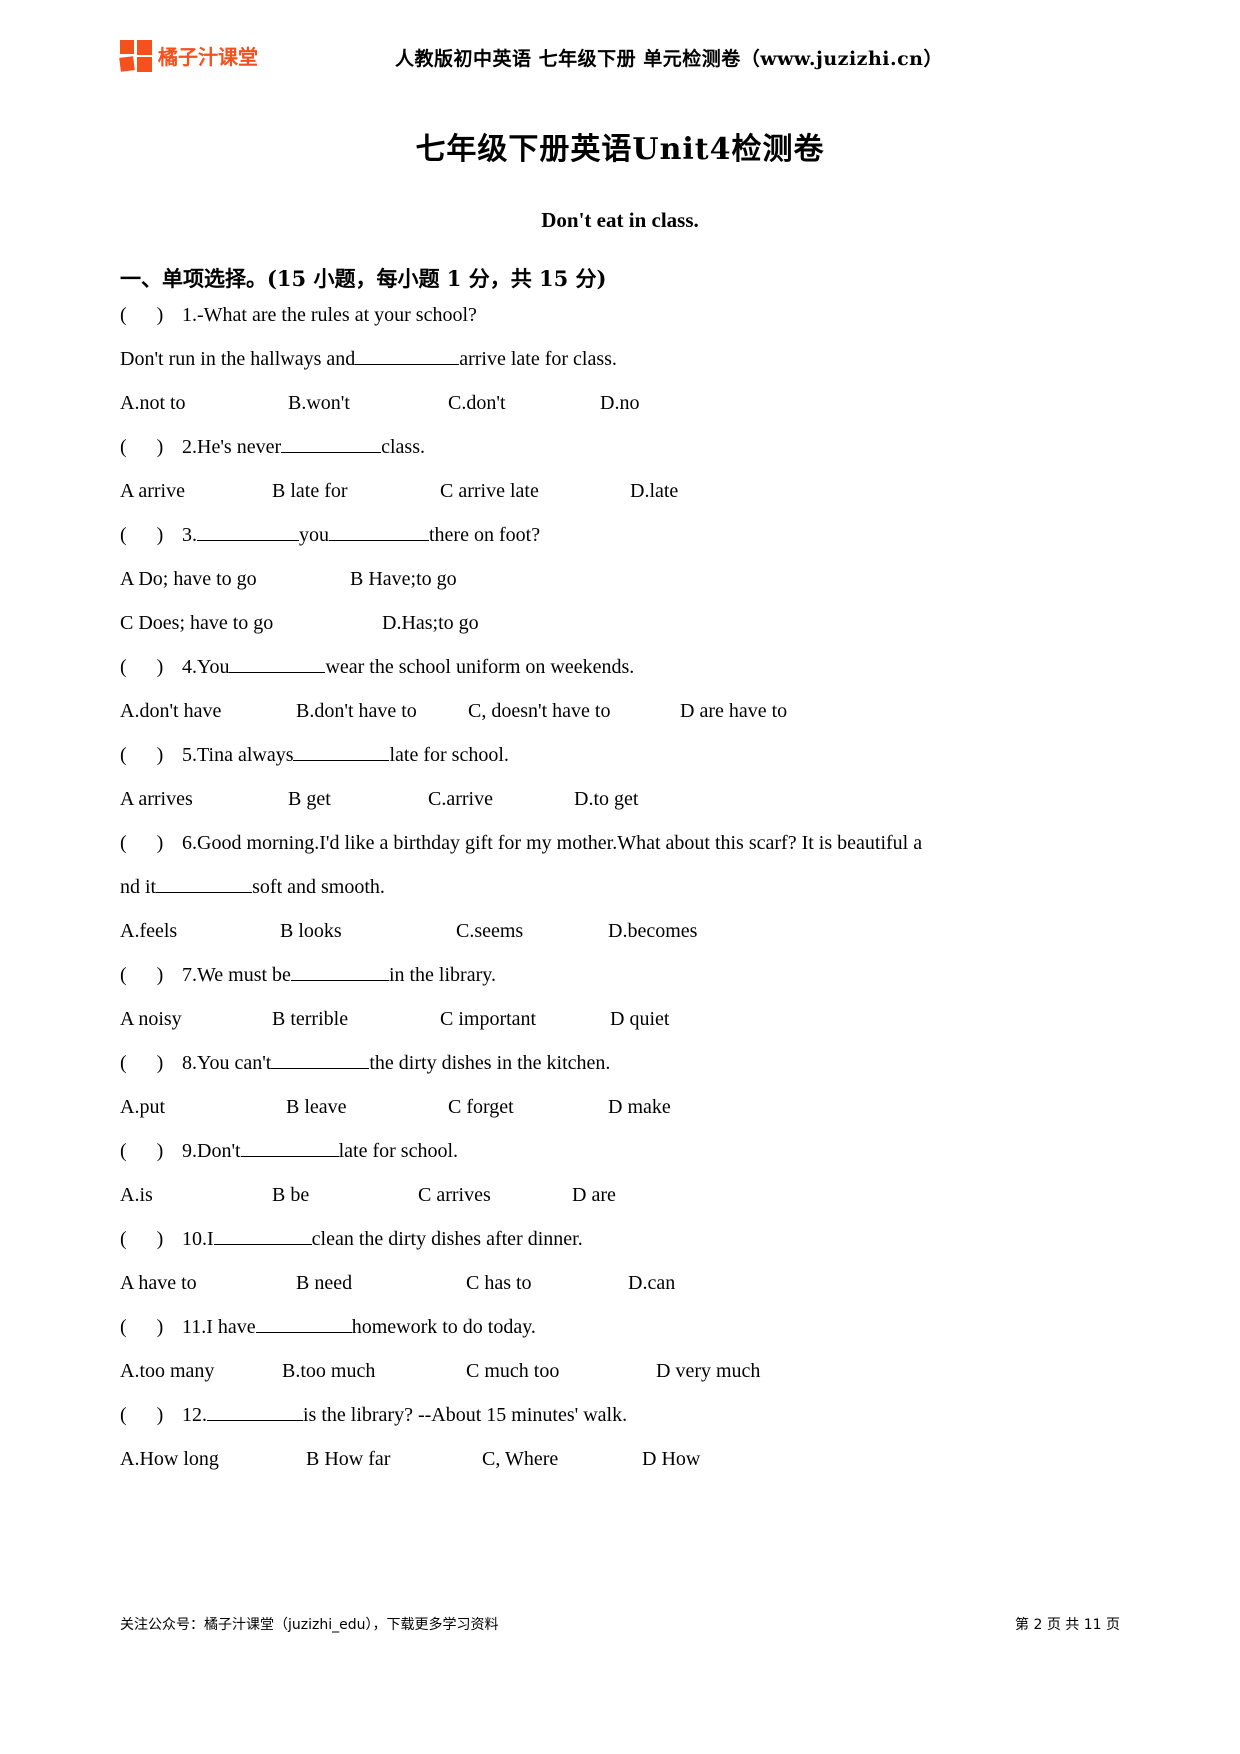 Image resolution: width=1240 pixels, height=1754 pixels. Describe the element at coordinates (358, 799) in the screenshot. I see `option-b: B get` at that location.